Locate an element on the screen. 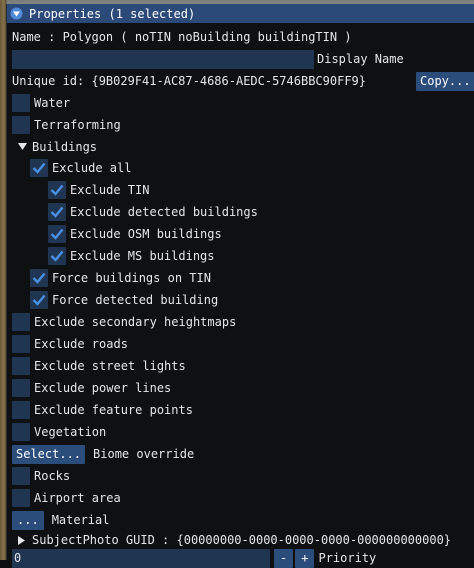  exclude-ms-row: Exclude MS buildings is located at coordinates (131, 256).